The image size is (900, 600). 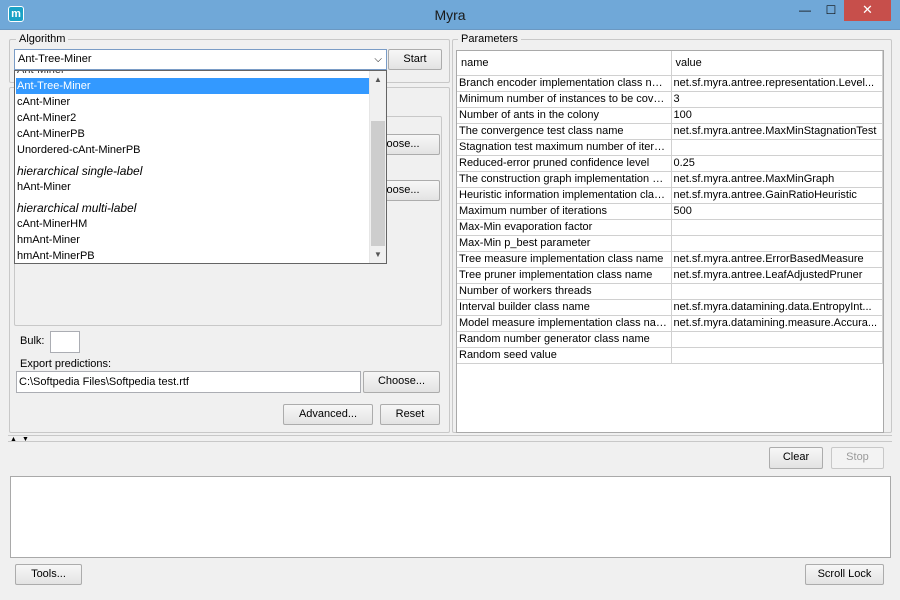 What do you see at coordinates (776, 115) in the screenshot?
I see `param-value-cell: 100` at bounding box center [776, 115].